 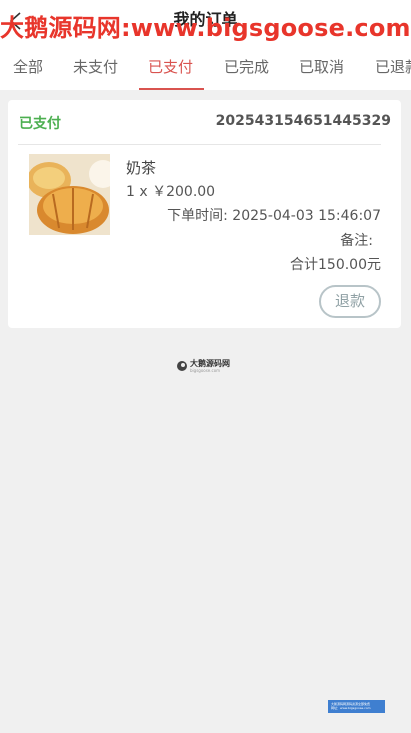 What do you see at coordinates (335, 265) in the screenshot?
I see `order-total: 合计150.00元` at bounding box center [335, 265].